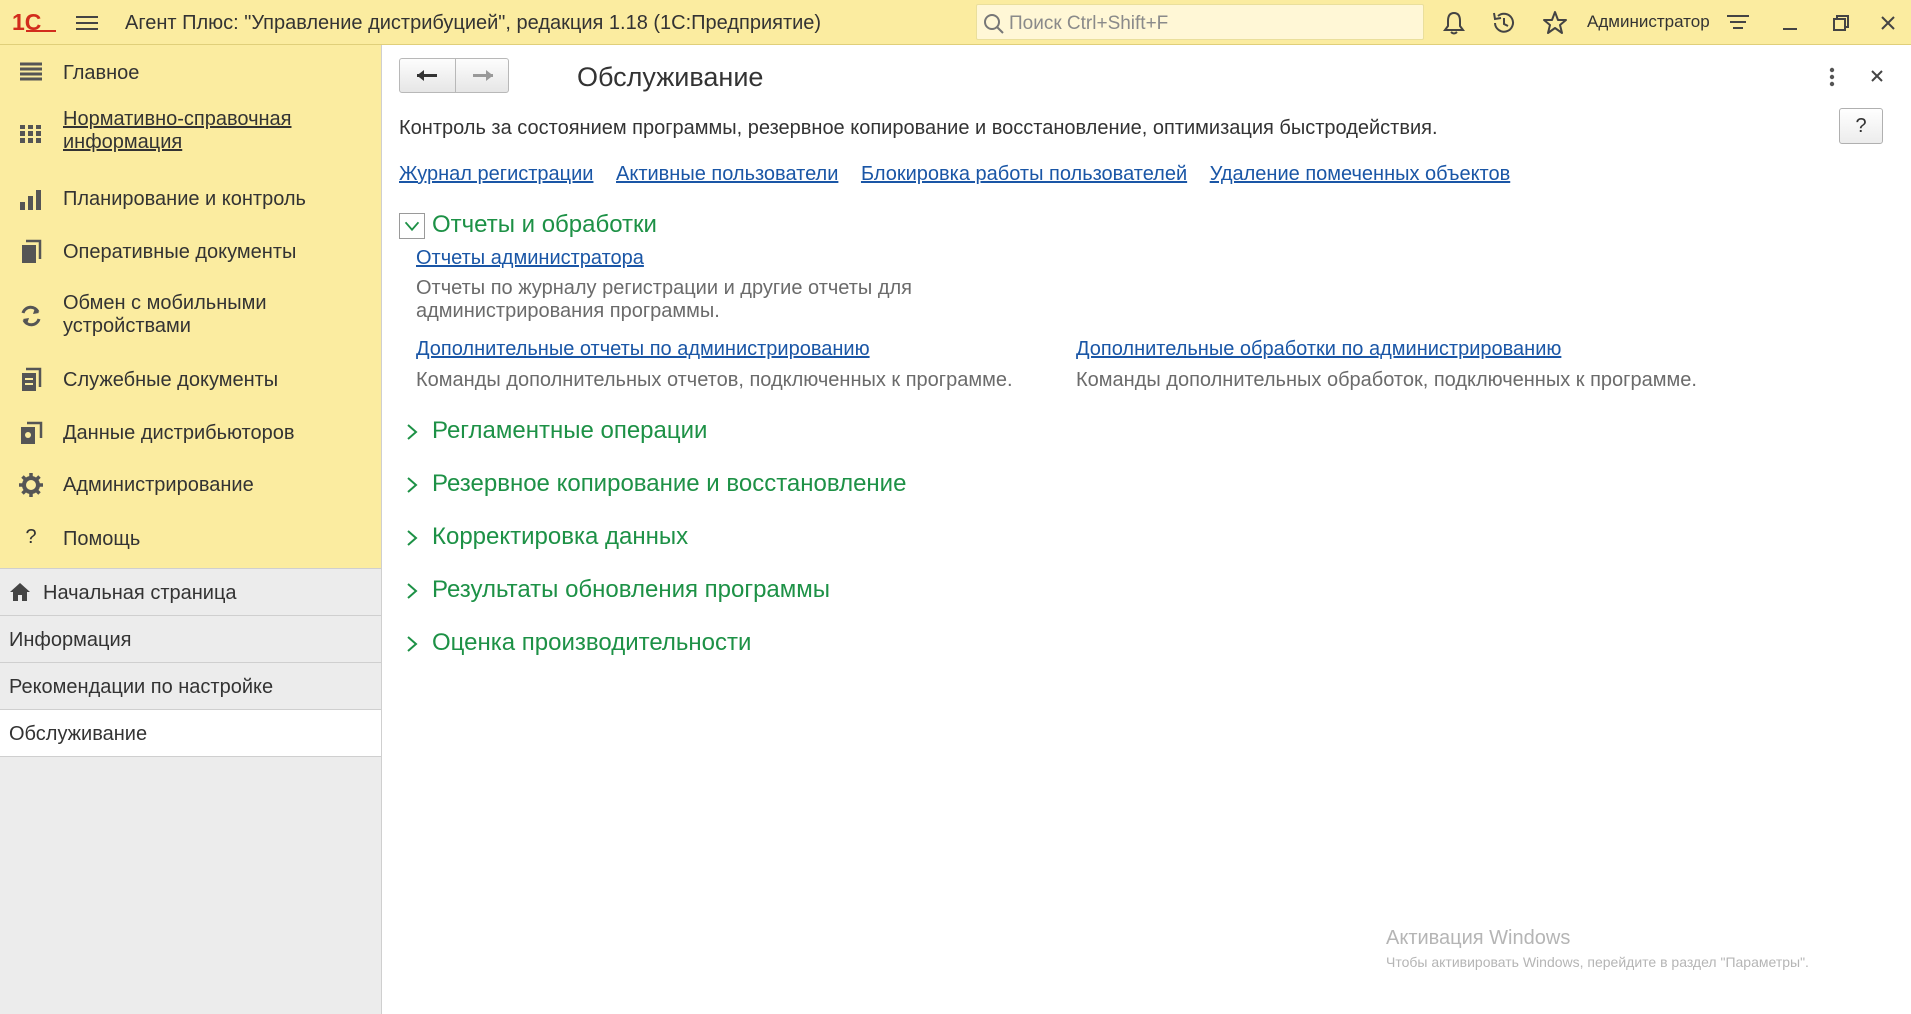 Image resolution: width=1911 pixels, height=1014 pixels. Describe the element at coordinates (87, 22) in the screenshot. I see `main-menu-icon` at that location.